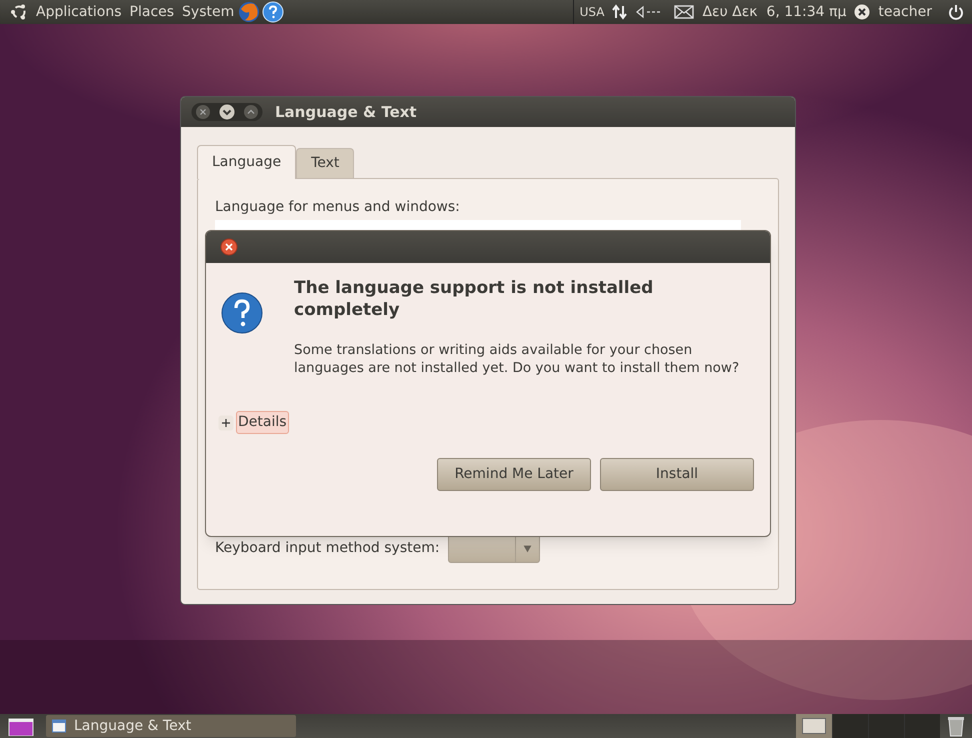 The height and width of the screenshot is (738, 972). I want to click on keyboard-label: Keyboard input method system:, so click(327, 548).